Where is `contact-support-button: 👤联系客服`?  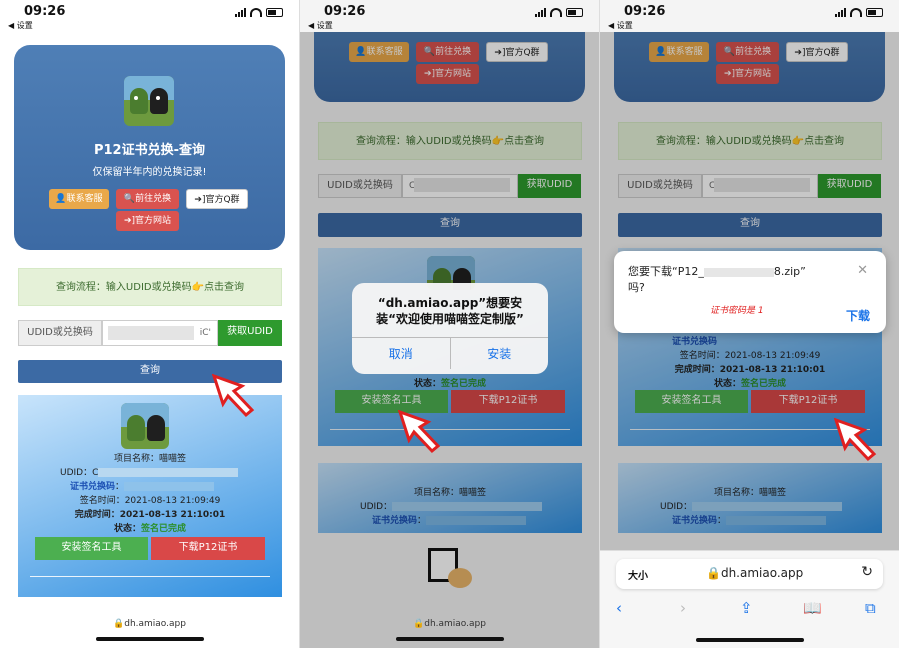 contact-support-button: 👤联系客服 is located at coordinates (79, 199).